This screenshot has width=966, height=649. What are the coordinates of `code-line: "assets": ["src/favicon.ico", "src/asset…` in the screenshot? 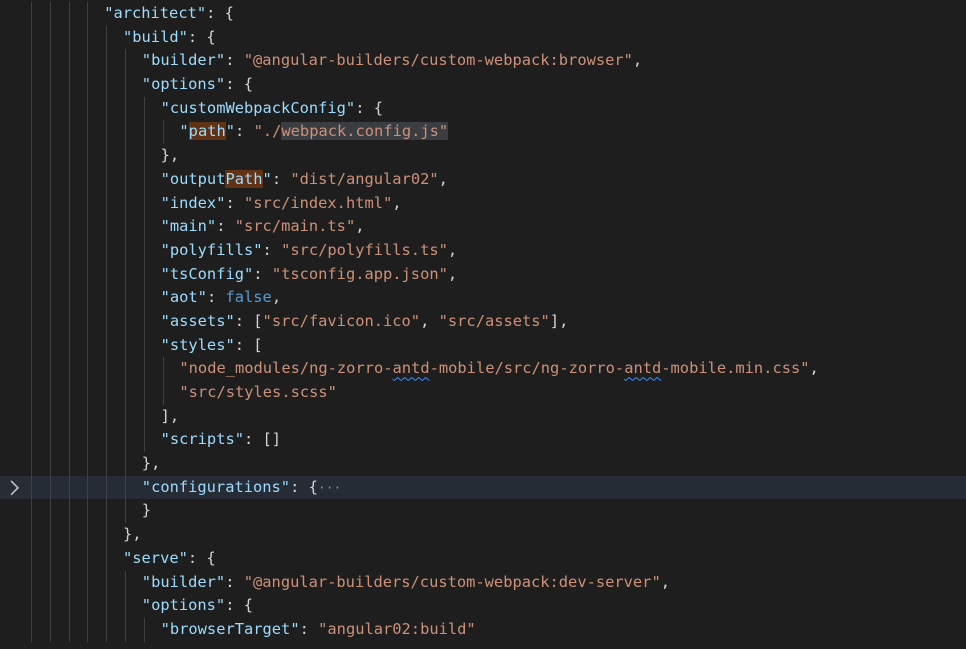 It's located at (483, 321).